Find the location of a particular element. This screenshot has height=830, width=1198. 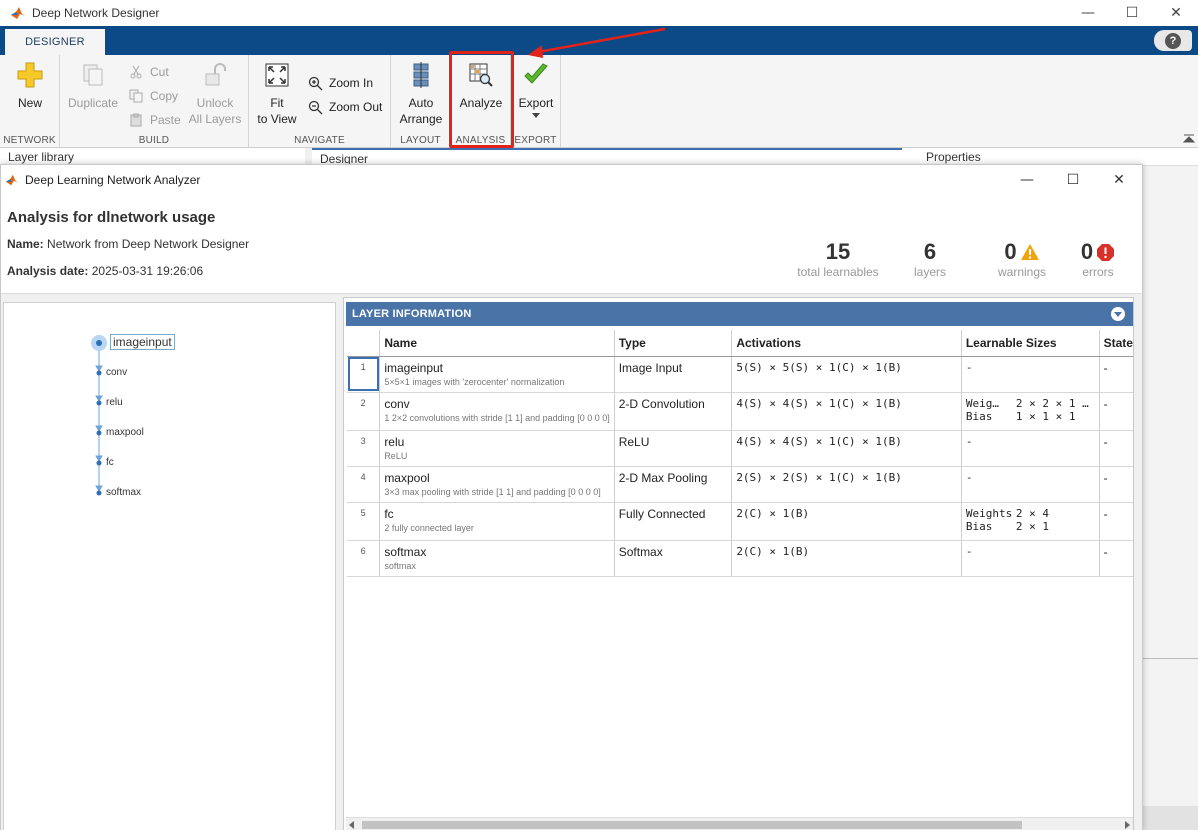

learnable-sizes-cell: Weig… 2 × 2 × 1 … Bias 1 × 1 × 1 is located at coordinates (1030, 411).